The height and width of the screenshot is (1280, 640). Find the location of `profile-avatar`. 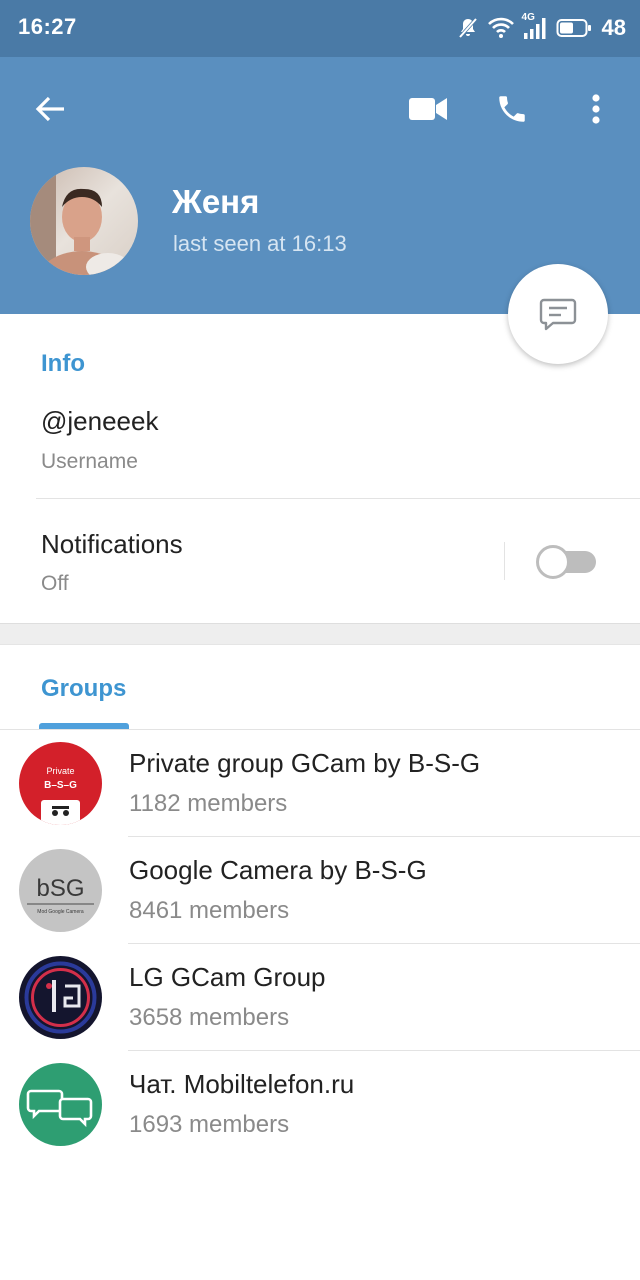

profile-avatar is located at coordinates (84, 221).